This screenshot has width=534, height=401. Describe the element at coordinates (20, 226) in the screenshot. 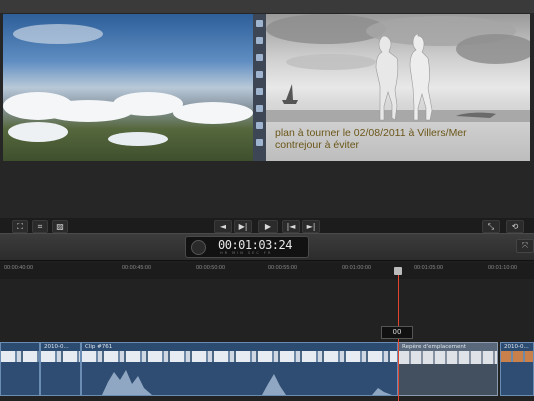

I see `transform-icon: ⛶` at that location.